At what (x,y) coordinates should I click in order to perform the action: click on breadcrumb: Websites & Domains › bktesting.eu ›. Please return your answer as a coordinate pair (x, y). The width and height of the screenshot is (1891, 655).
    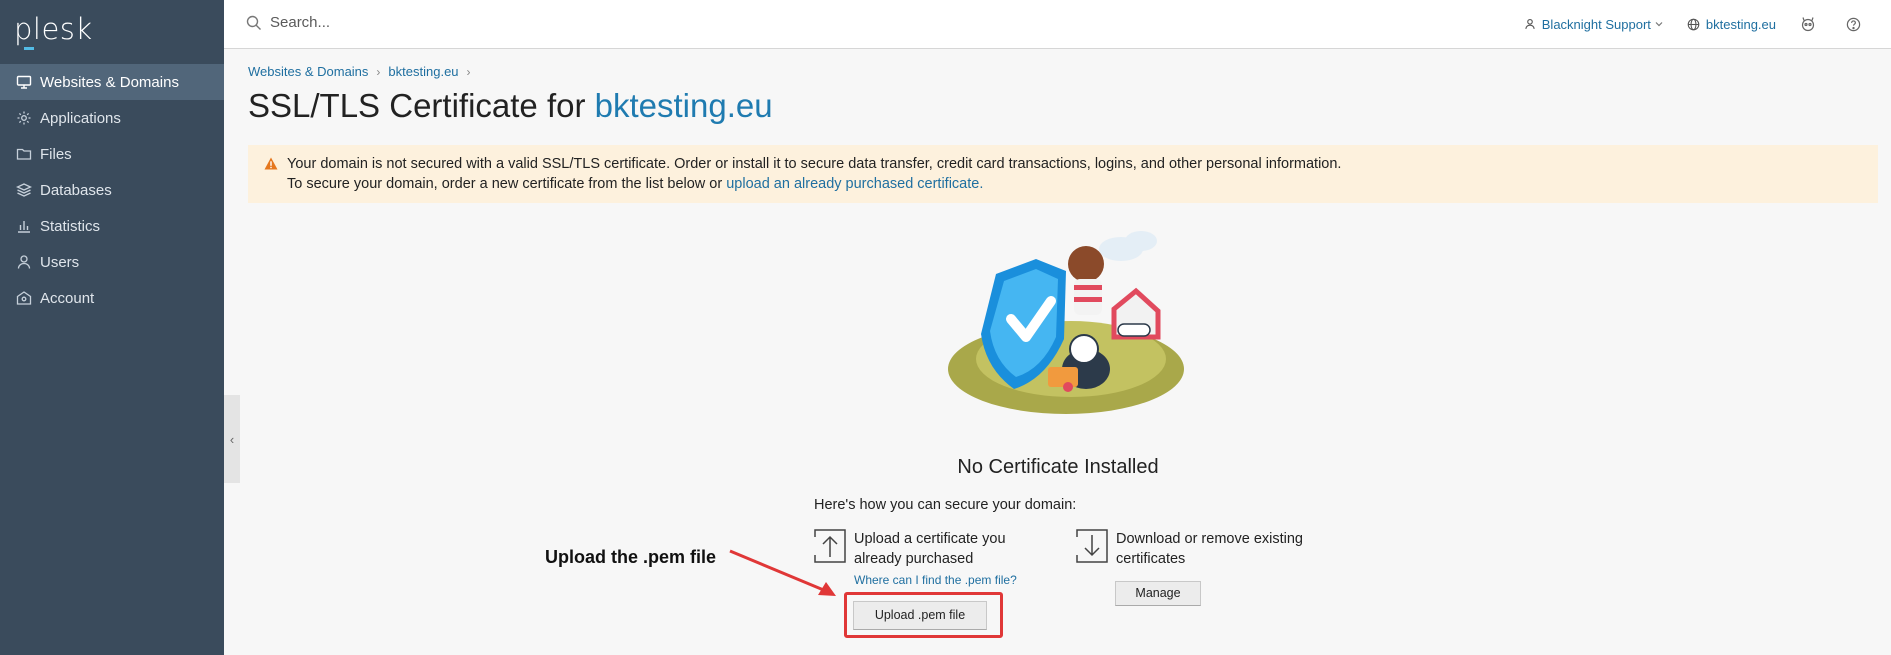
    Looking at the image, I should click on (363, 71).